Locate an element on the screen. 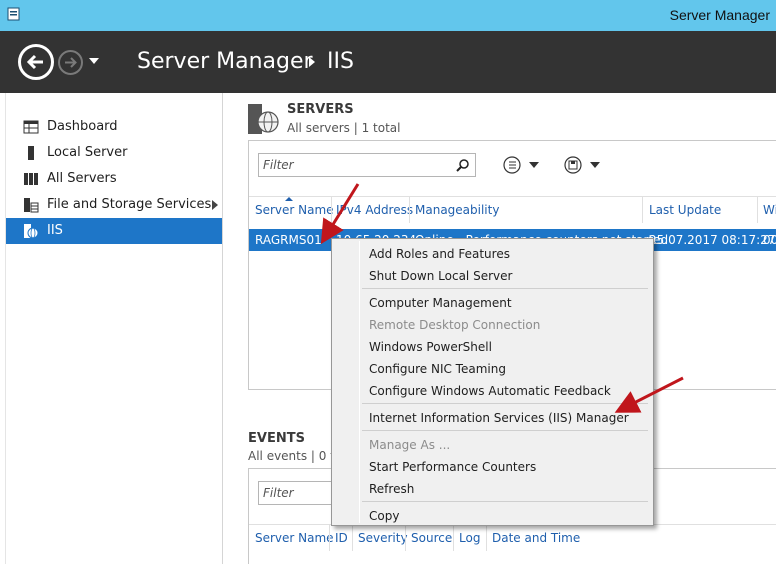  menu-item-copy: Copy is located at coordinates (384, 516).